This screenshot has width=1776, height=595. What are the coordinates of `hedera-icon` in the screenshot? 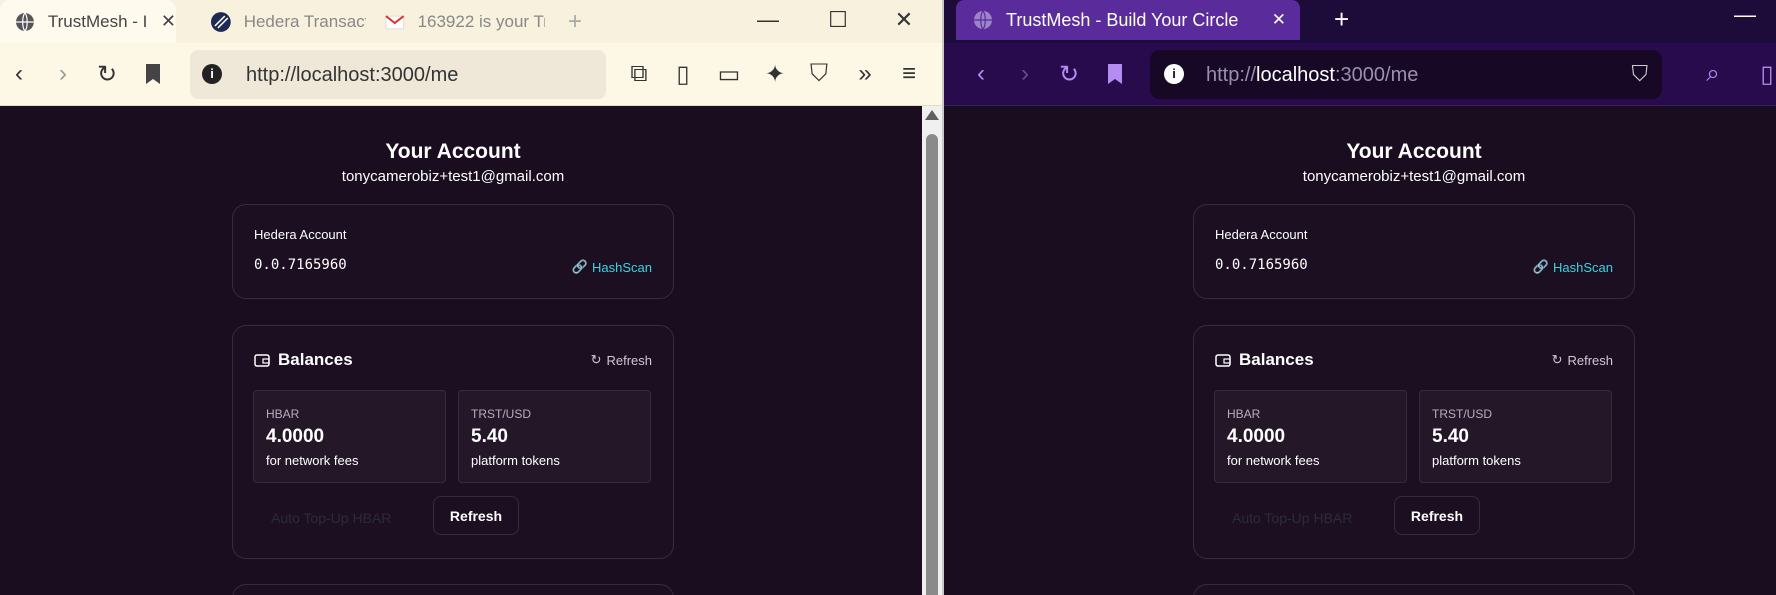 It's located at (220, 21).